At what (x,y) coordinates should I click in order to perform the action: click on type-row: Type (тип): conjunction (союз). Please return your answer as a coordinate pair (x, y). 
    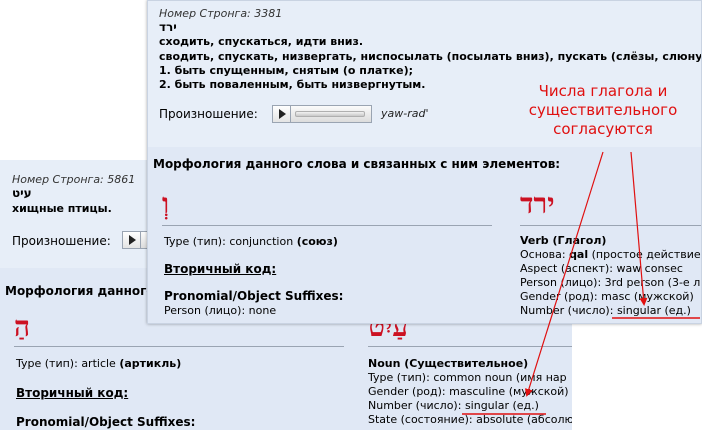
    Looking at the image, I should click on (251, 241).